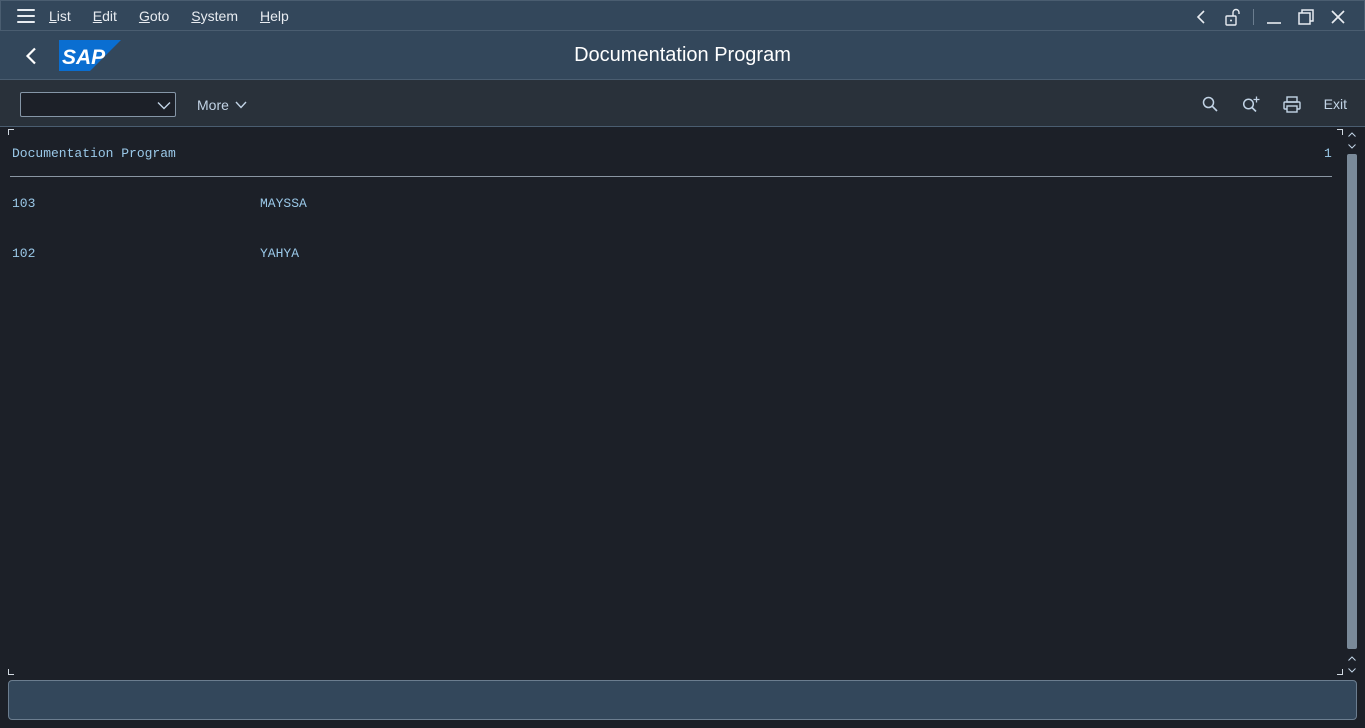 This screenshot has width=1365, height=728. What do you see at coordinates (214, 16) in the screenshot?
I see `menu-system: System` at bounding box center [214, 16].